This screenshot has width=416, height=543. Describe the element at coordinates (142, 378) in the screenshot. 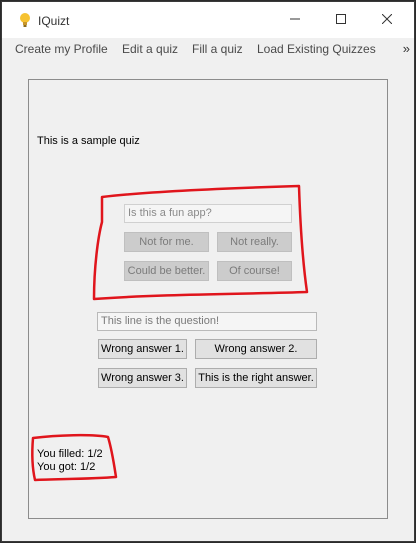

I see `q2-answer-3-button: Wrong answer 3.` at that location.